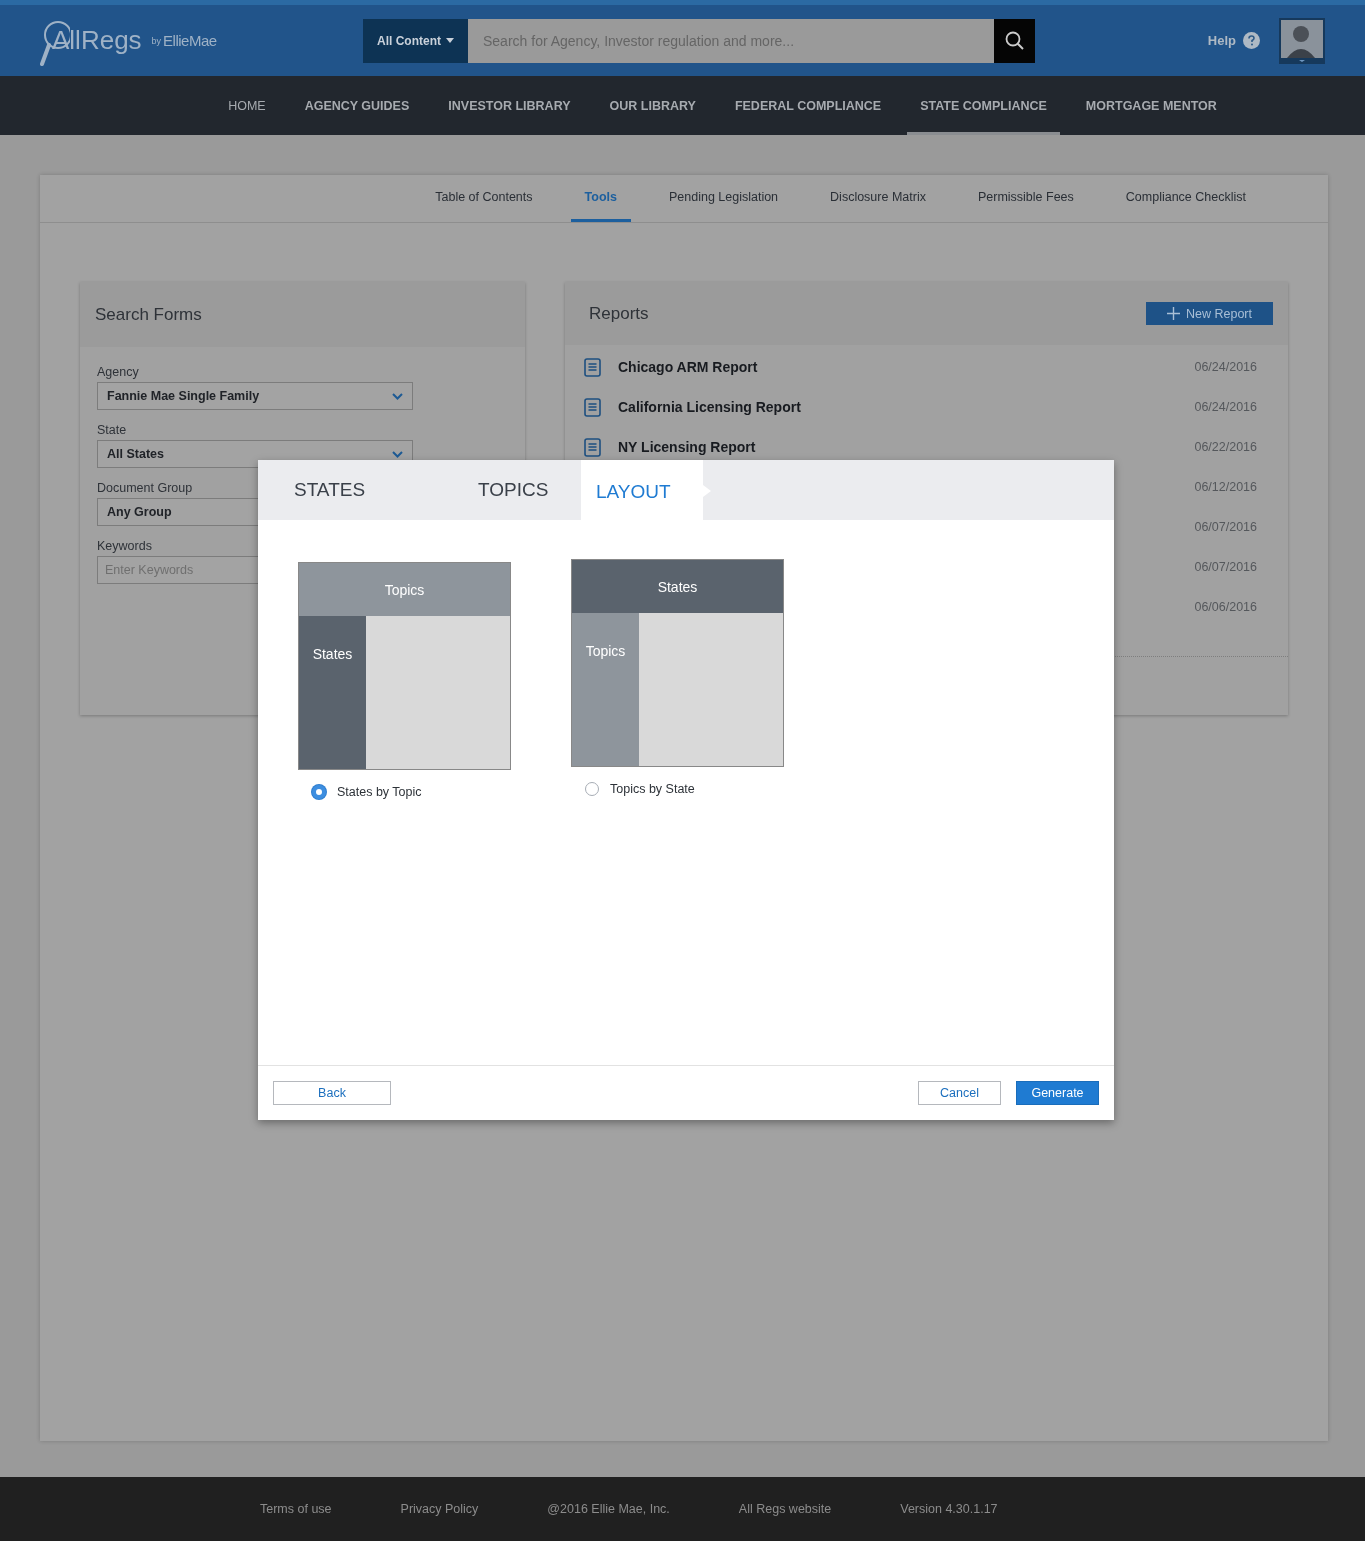 Image resolution: width=1365 pixels, height=1541 pixels. Describe the element at coordinates (1225, 487) in the screenshot. I see `report-date: 06/12/2016` at that location.